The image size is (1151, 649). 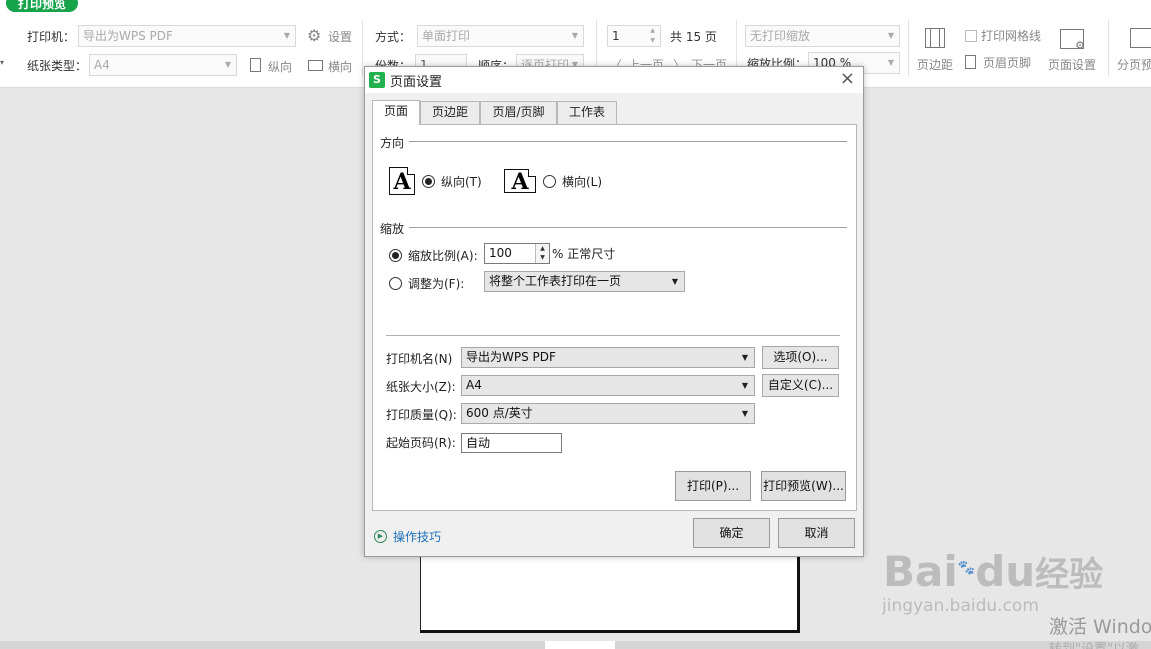 What do you see at coordinates (816, 533) in the screenshot?
I see `cancel-button: 取消` at bounding box center [816, 533].